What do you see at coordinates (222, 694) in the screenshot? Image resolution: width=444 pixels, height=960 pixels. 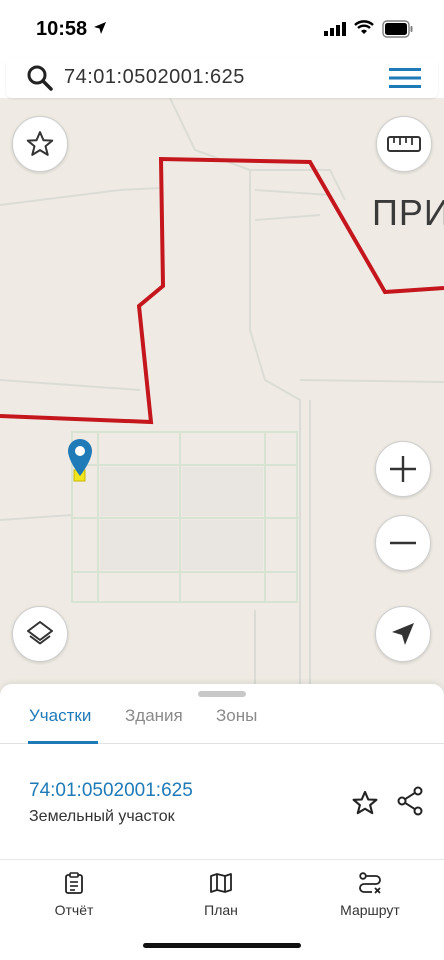 I see `sheet-drag-handle` at bounding box center [222, 694].